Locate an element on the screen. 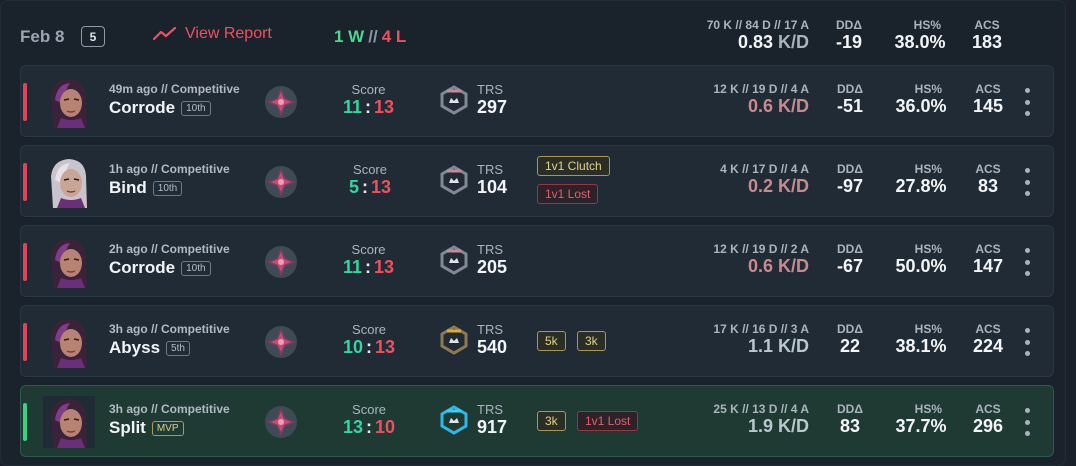 Image resolution: width=1076 pixels, height=466 pixels. day-kd-value: 0.83 is located at coordinates (755, 42).